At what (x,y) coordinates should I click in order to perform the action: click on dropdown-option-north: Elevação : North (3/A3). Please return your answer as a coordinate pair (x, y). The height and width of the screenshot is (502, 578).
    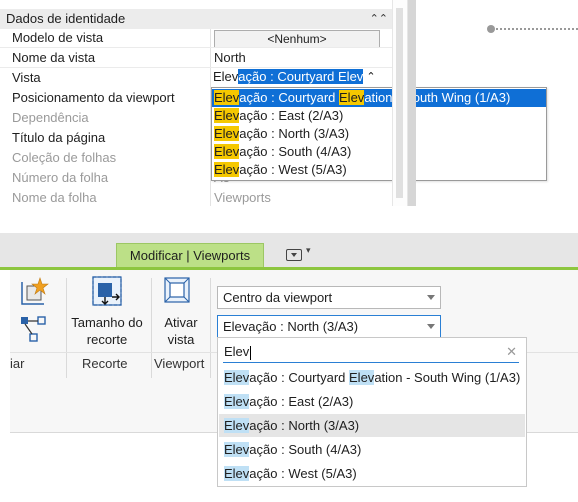
    Looking at the image, I should click on (379, 134).